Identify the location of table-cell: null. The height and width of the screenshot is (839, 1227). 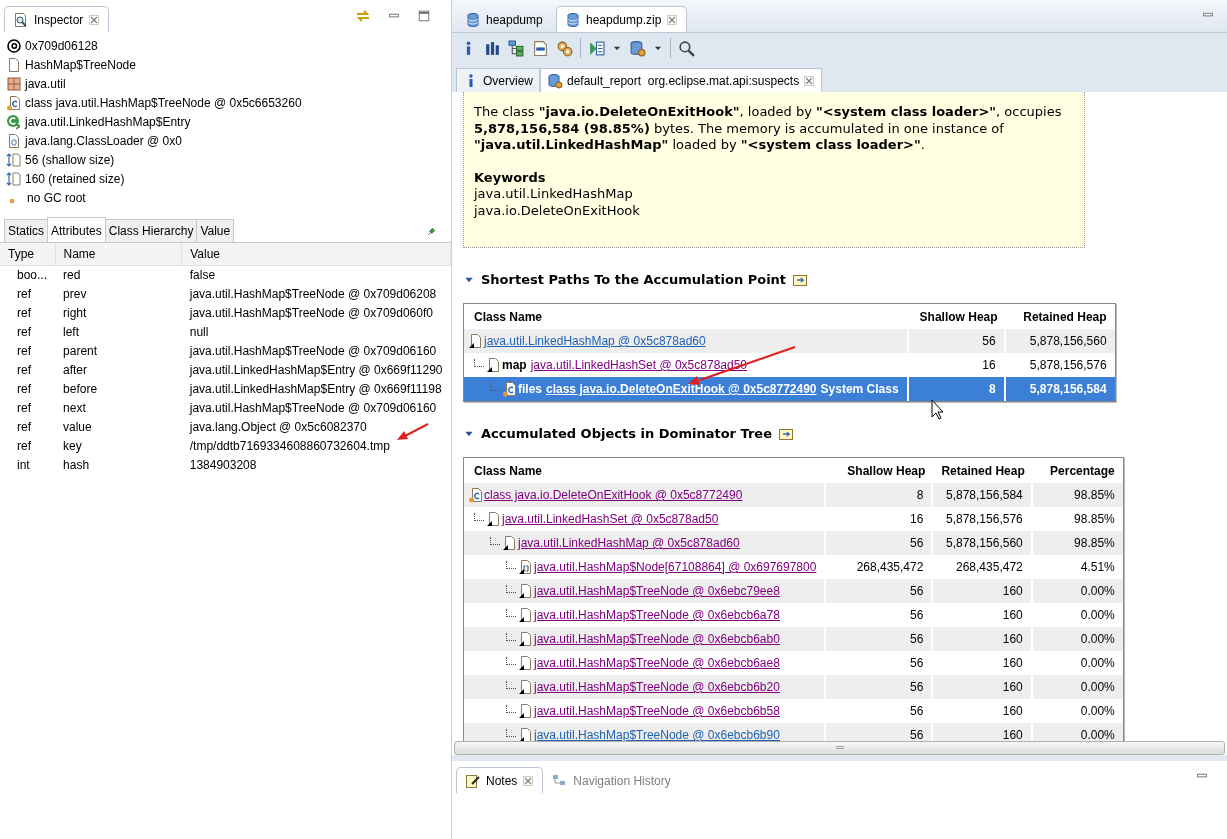
(199, 331).